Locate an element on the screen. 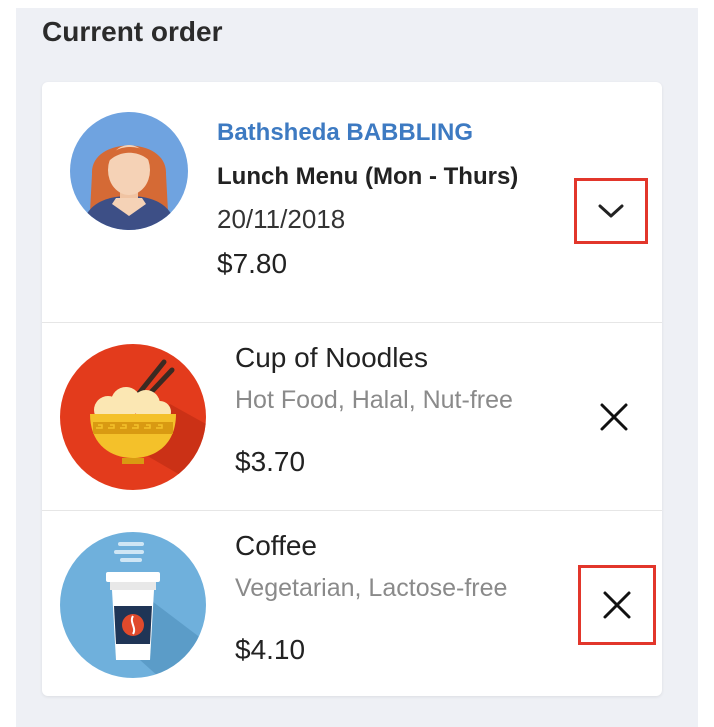  customer-name: Bathsheda BABBLING is located at coordinates (345, 133).